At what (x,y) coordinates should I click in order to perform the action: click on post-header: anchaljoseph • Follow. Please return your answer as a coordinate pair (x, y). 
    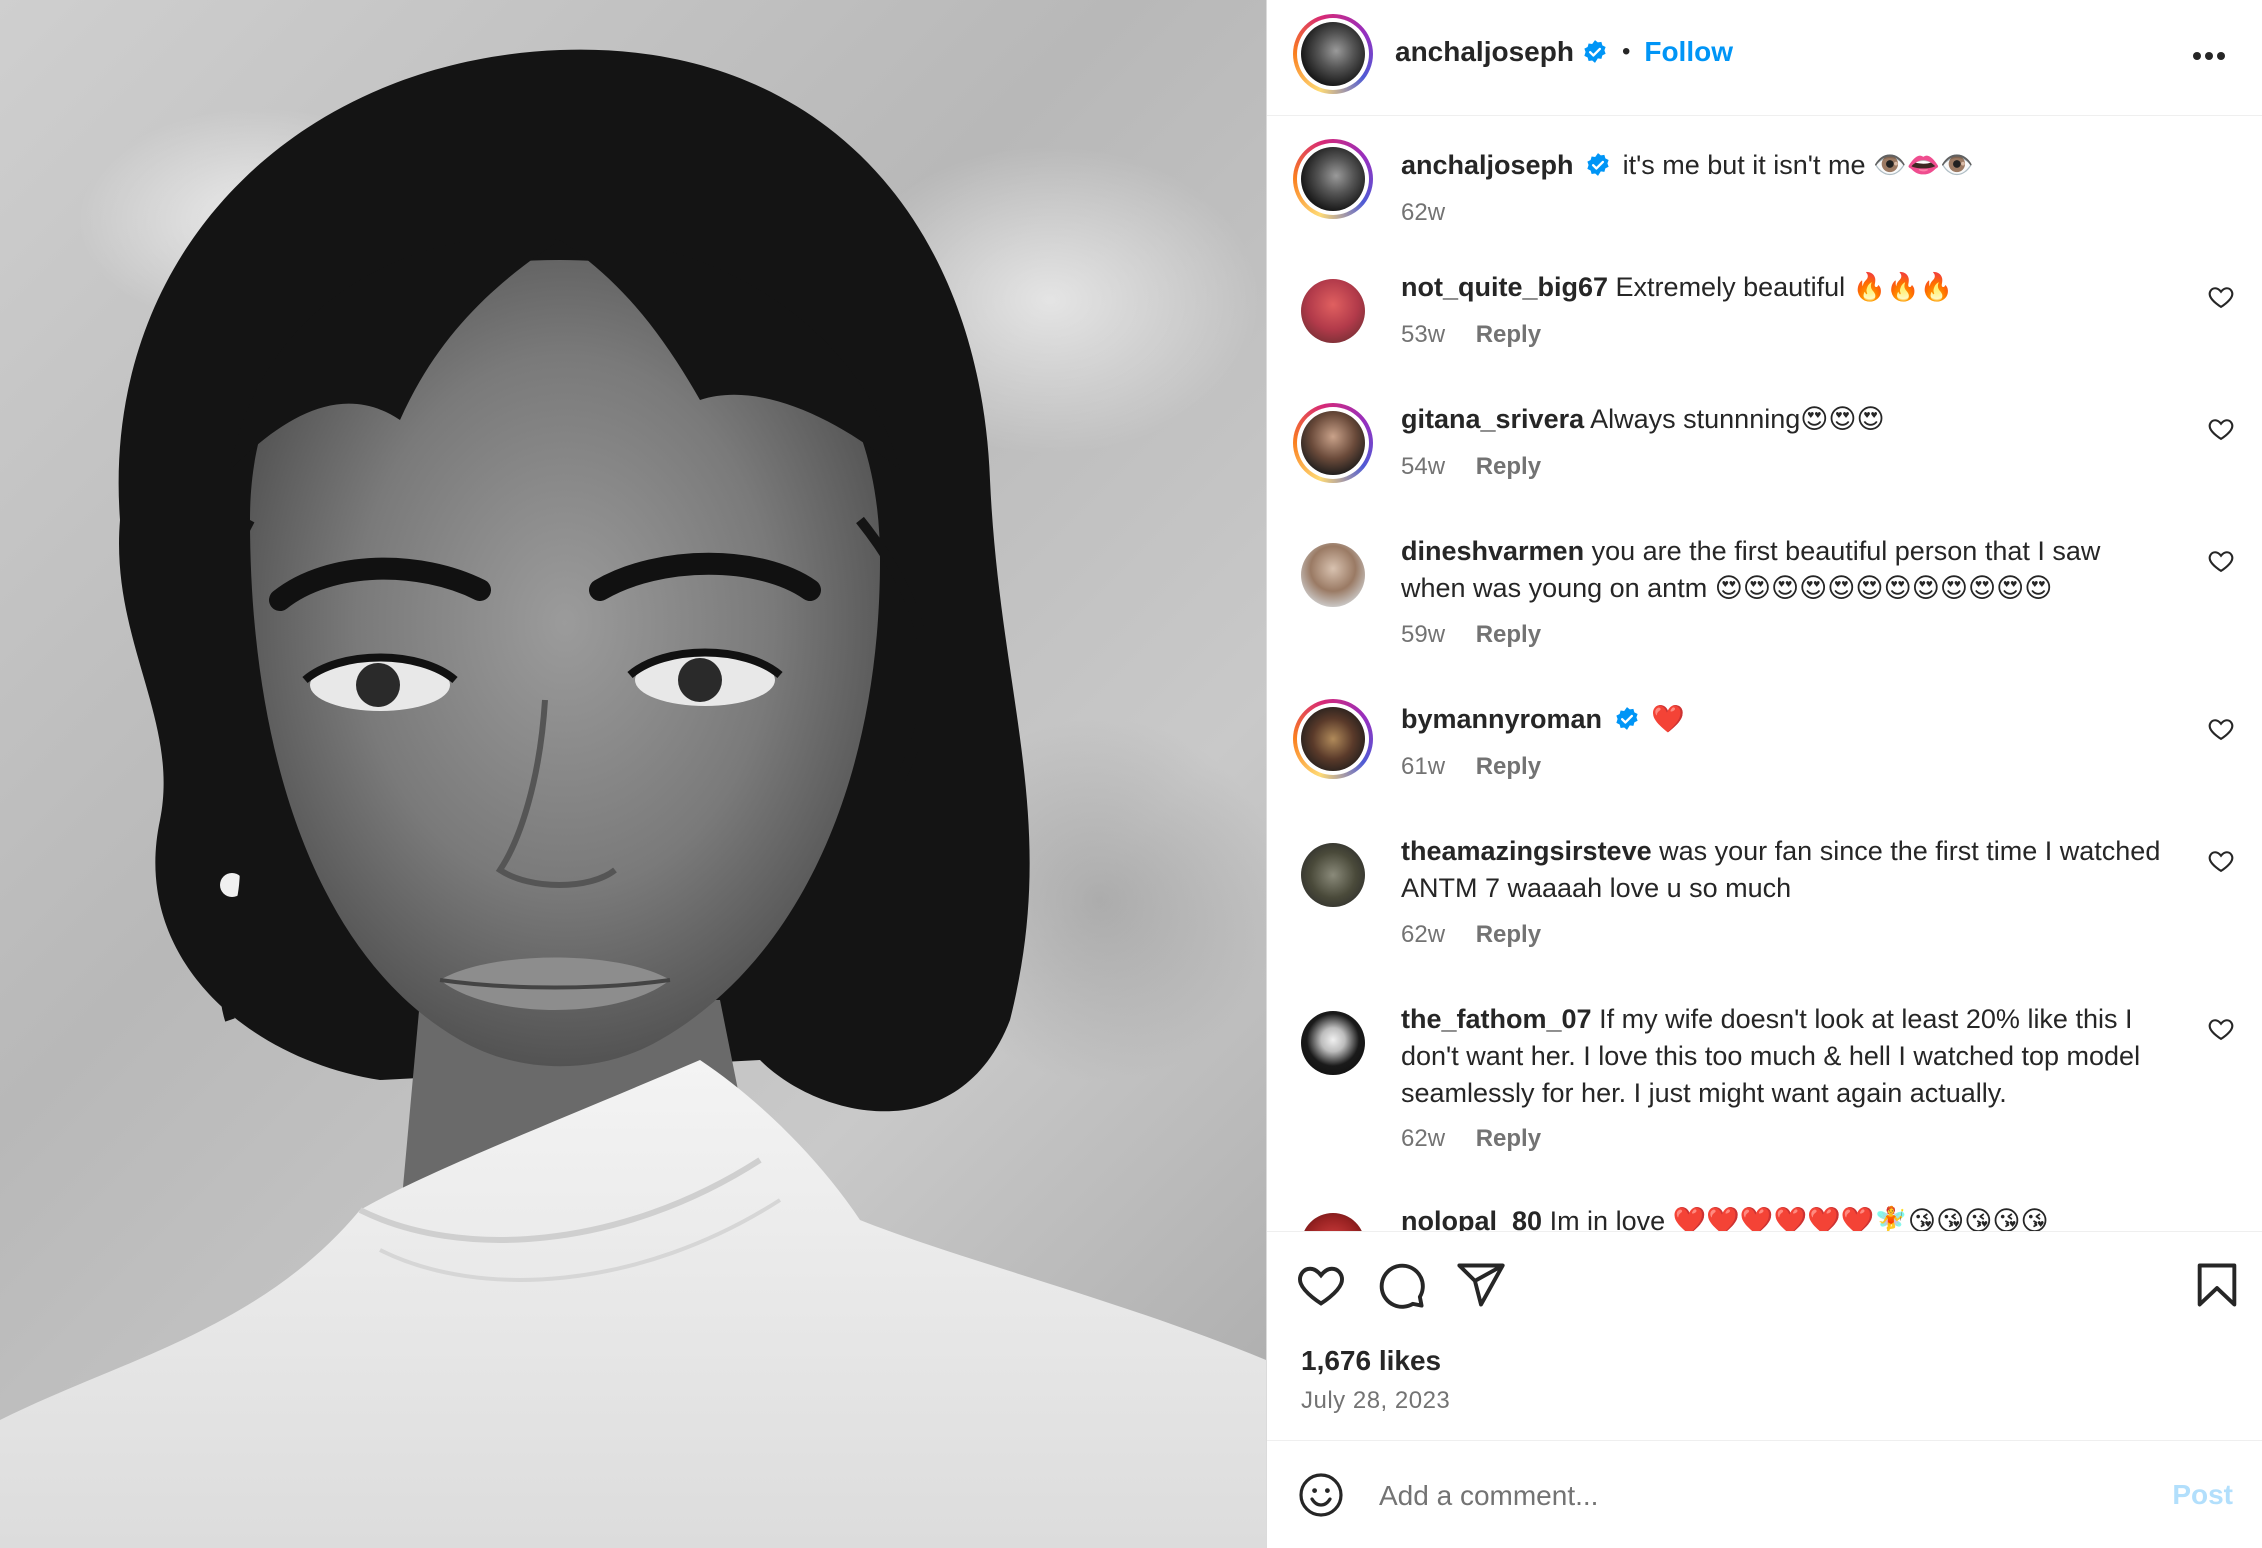
    Looking at the image, I should click on (1764, 58).